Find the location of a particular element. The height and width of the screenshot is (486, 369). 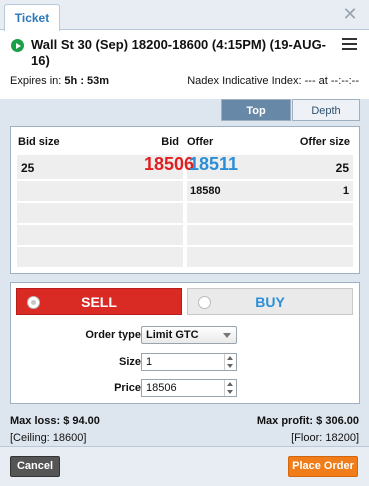

max-loss: Max loss: $ 94.00 is located at coordinates (55, 421).